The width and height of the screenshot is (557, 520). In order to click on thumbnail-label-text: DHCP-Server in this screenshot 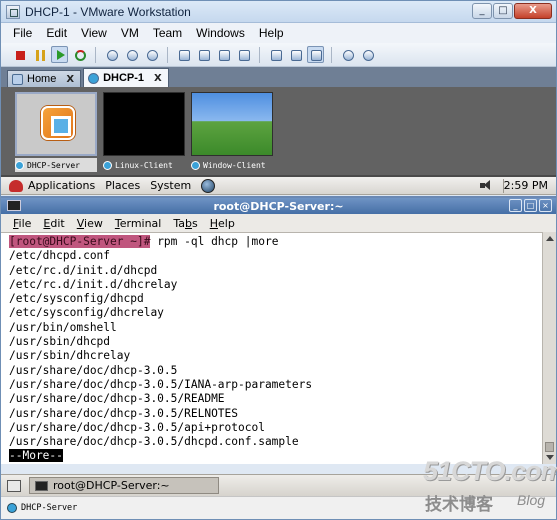, I will do `click(53, 165)`.